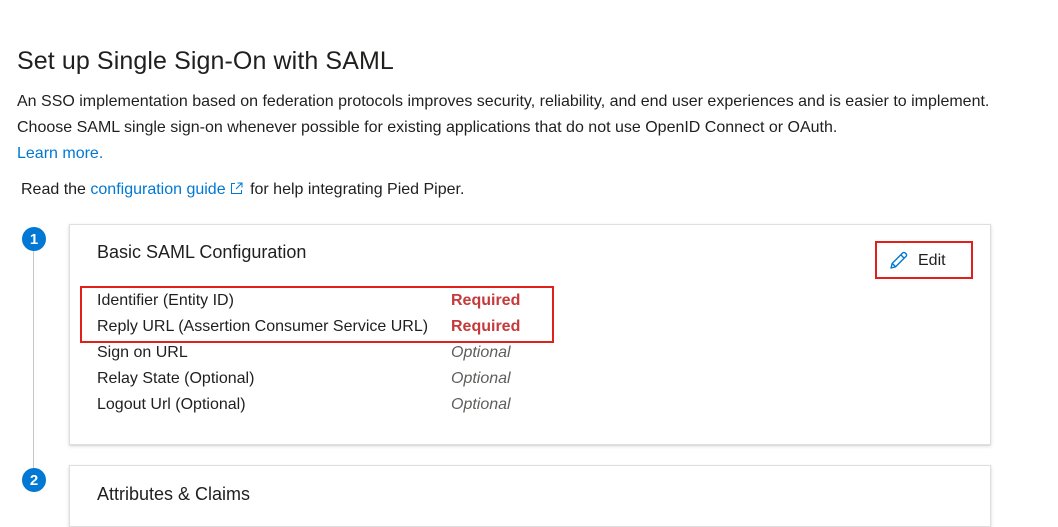 This screenshot has height=527, width=1058. What do you see at coordinates (357, 189) in the screenshot?
I see `guide-suffix: for help integrating Pied Piper.` at bounding box center [357, 189].